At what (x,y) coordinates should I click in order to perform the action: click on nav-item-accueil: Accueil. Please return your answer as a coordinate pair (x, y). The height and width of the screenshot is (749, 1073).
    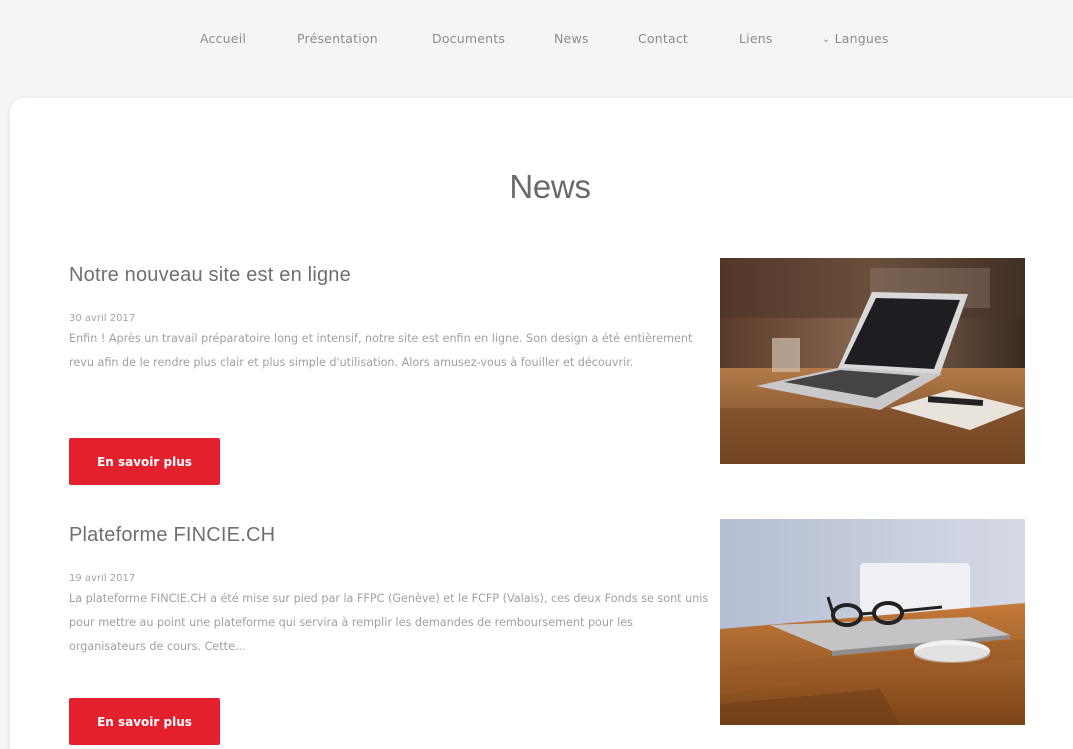
    Looking at the image, I should click on (223, 38).